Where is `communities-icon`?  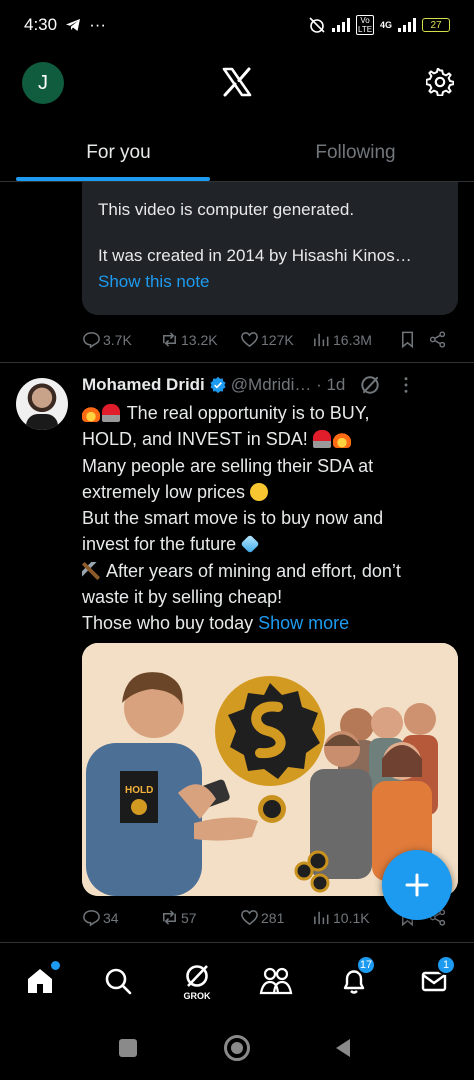
communities-icon is located at coordinates (276, 981).